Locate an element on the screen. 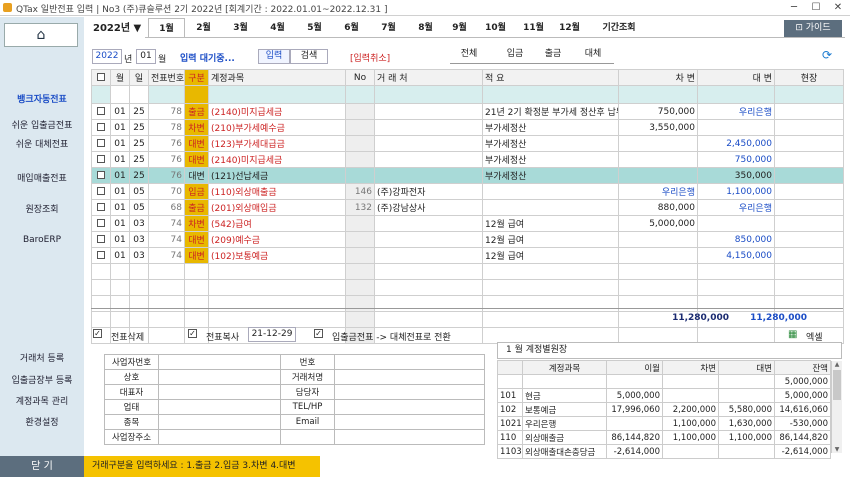 This screenshot has width=850, height=477. table-row: 01 03 74 대변 (102)보통예금 12월 급여 4,150,000 is located at coordinates (467, 255).